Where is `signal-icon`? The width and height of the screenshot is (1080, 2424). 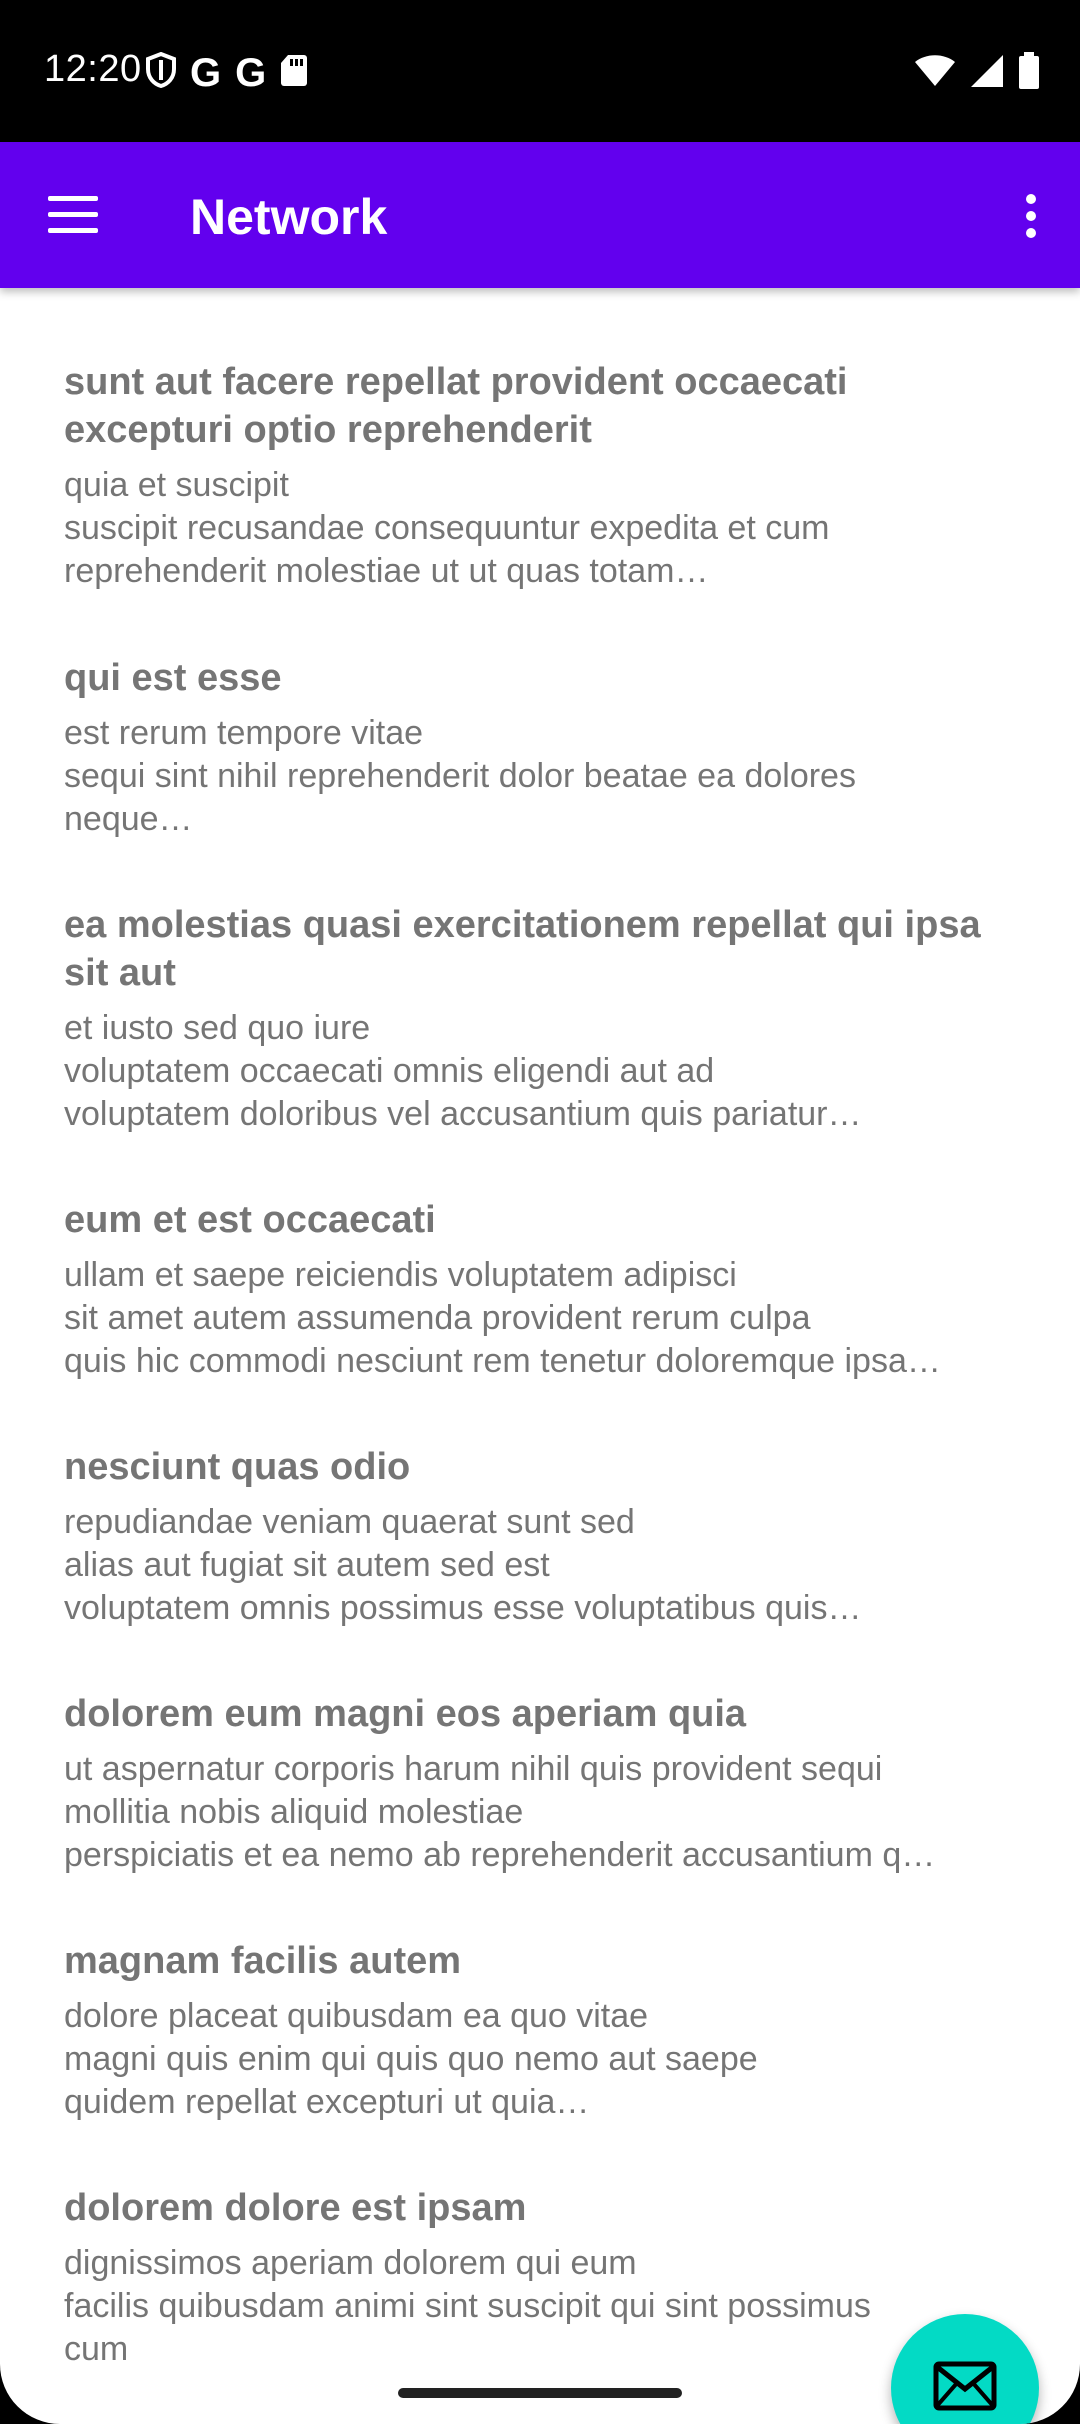
signal-icon is located at coordinates (987, 73).